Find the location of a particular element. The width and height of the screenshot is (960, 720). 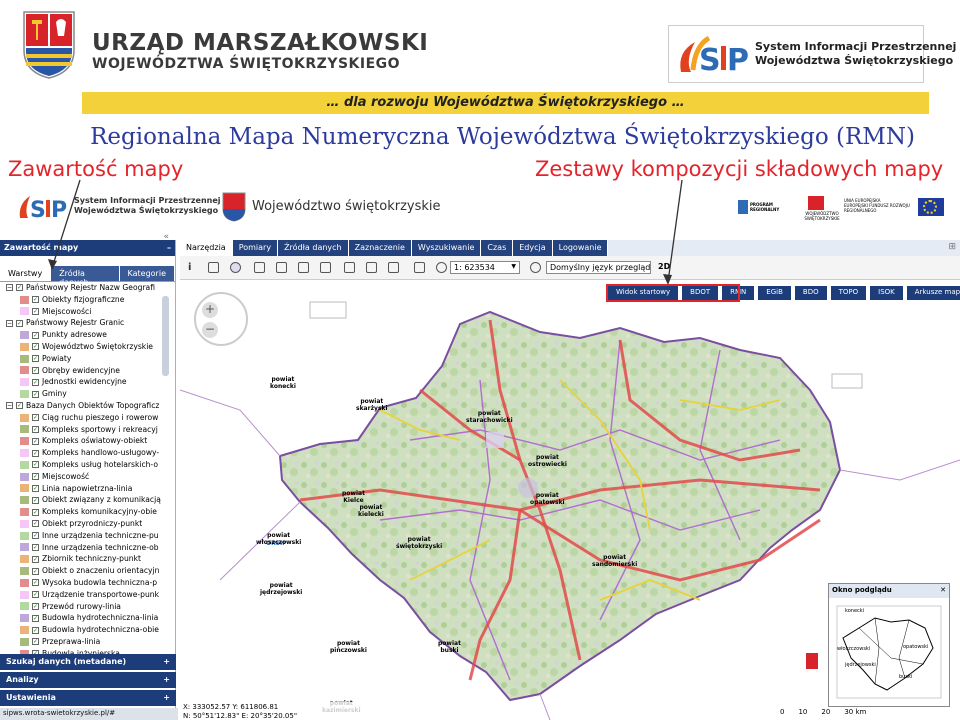

annotation-arrows is located at coordinates (365, 232).